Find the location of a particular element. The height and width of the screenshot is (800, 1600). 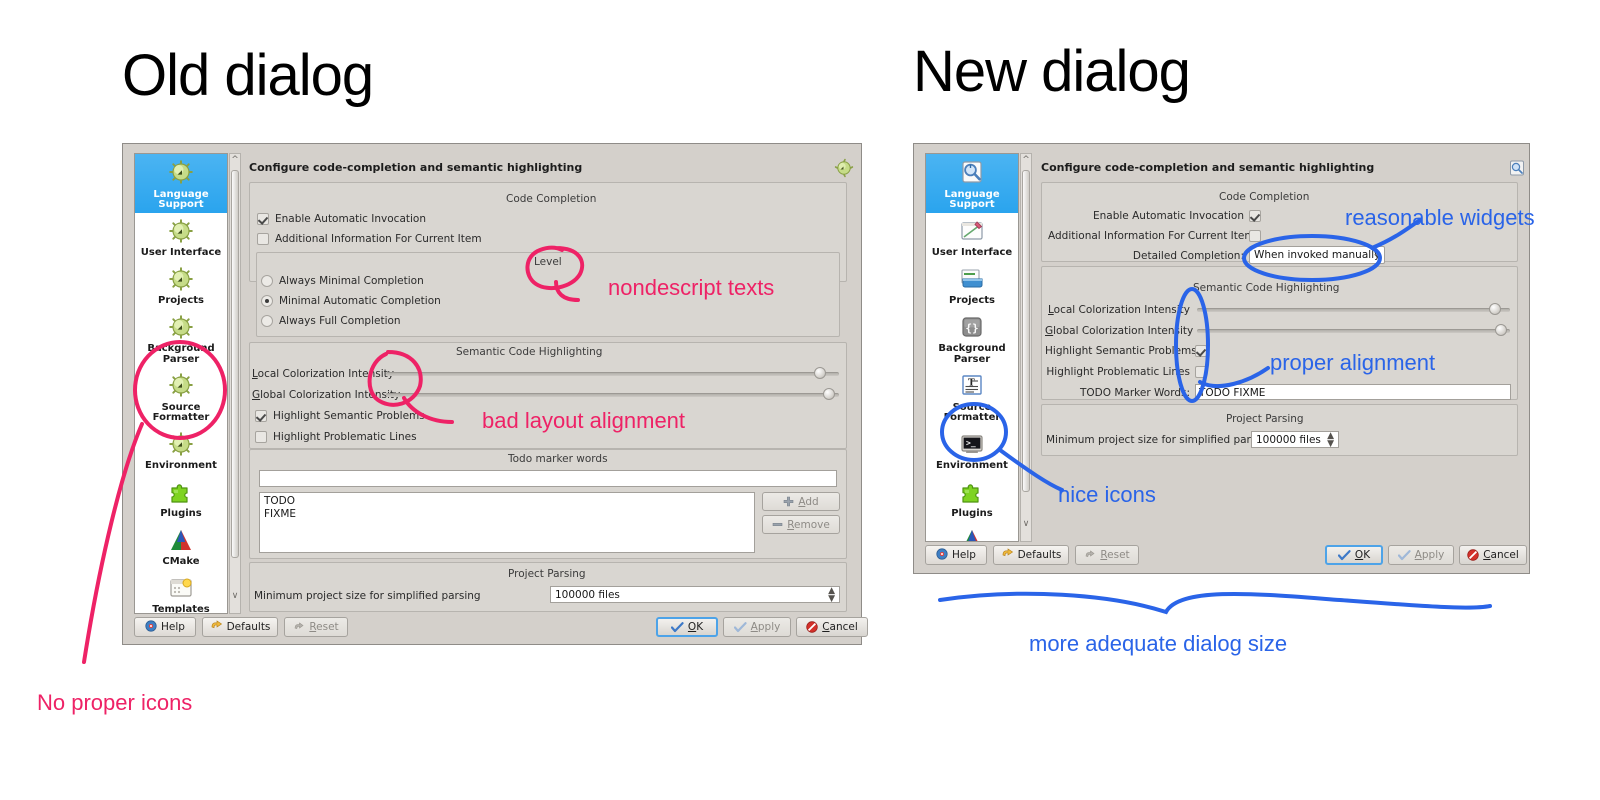

old-local-colorization-slider is located at coordinates (612, 373).